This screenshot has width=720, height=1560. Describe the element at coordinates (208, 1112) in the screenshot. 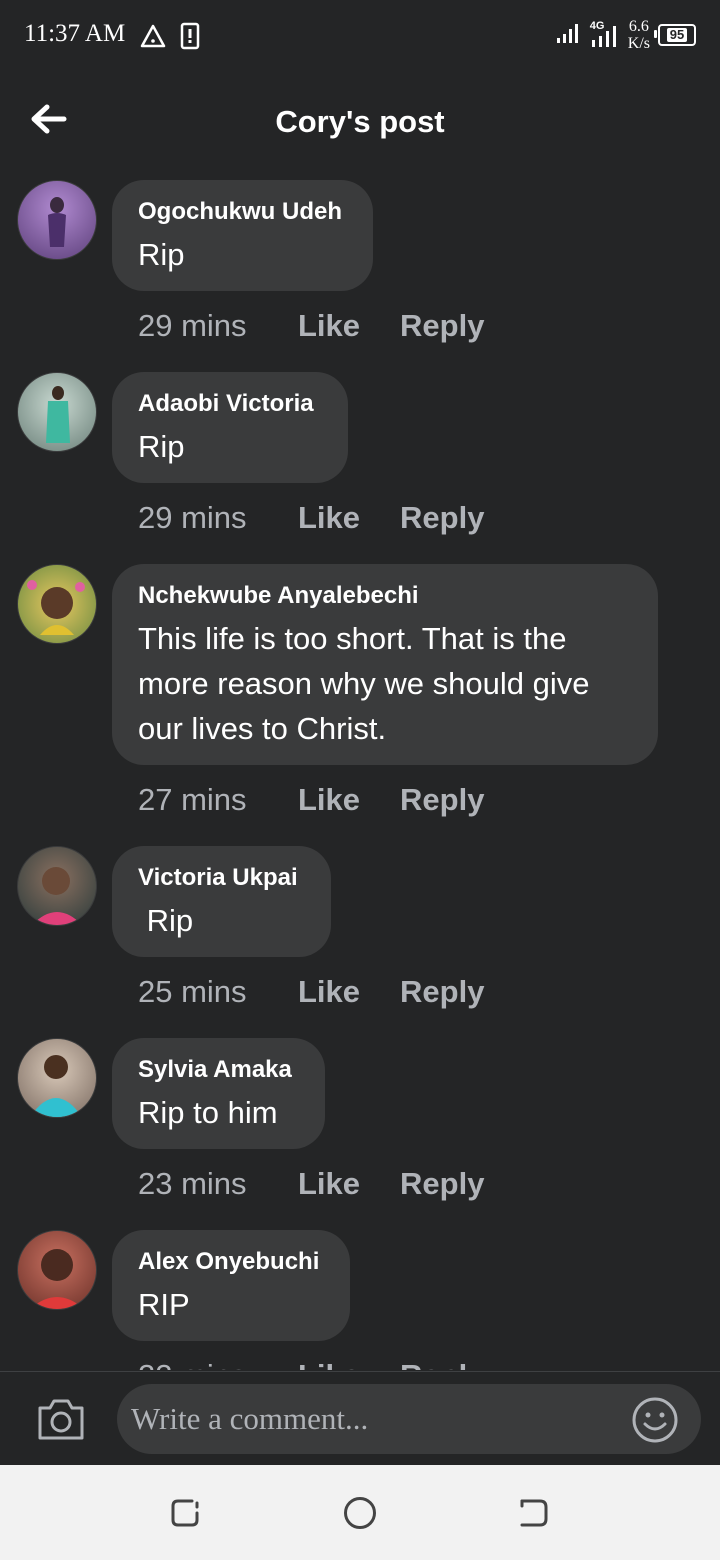

I see `comment-text: Rip to him` at that location.